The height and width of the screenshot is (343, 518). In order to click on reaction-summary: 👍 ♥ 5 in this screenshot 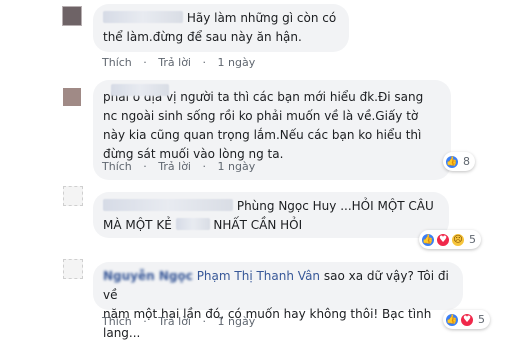, I will do `click(466, 319)`.